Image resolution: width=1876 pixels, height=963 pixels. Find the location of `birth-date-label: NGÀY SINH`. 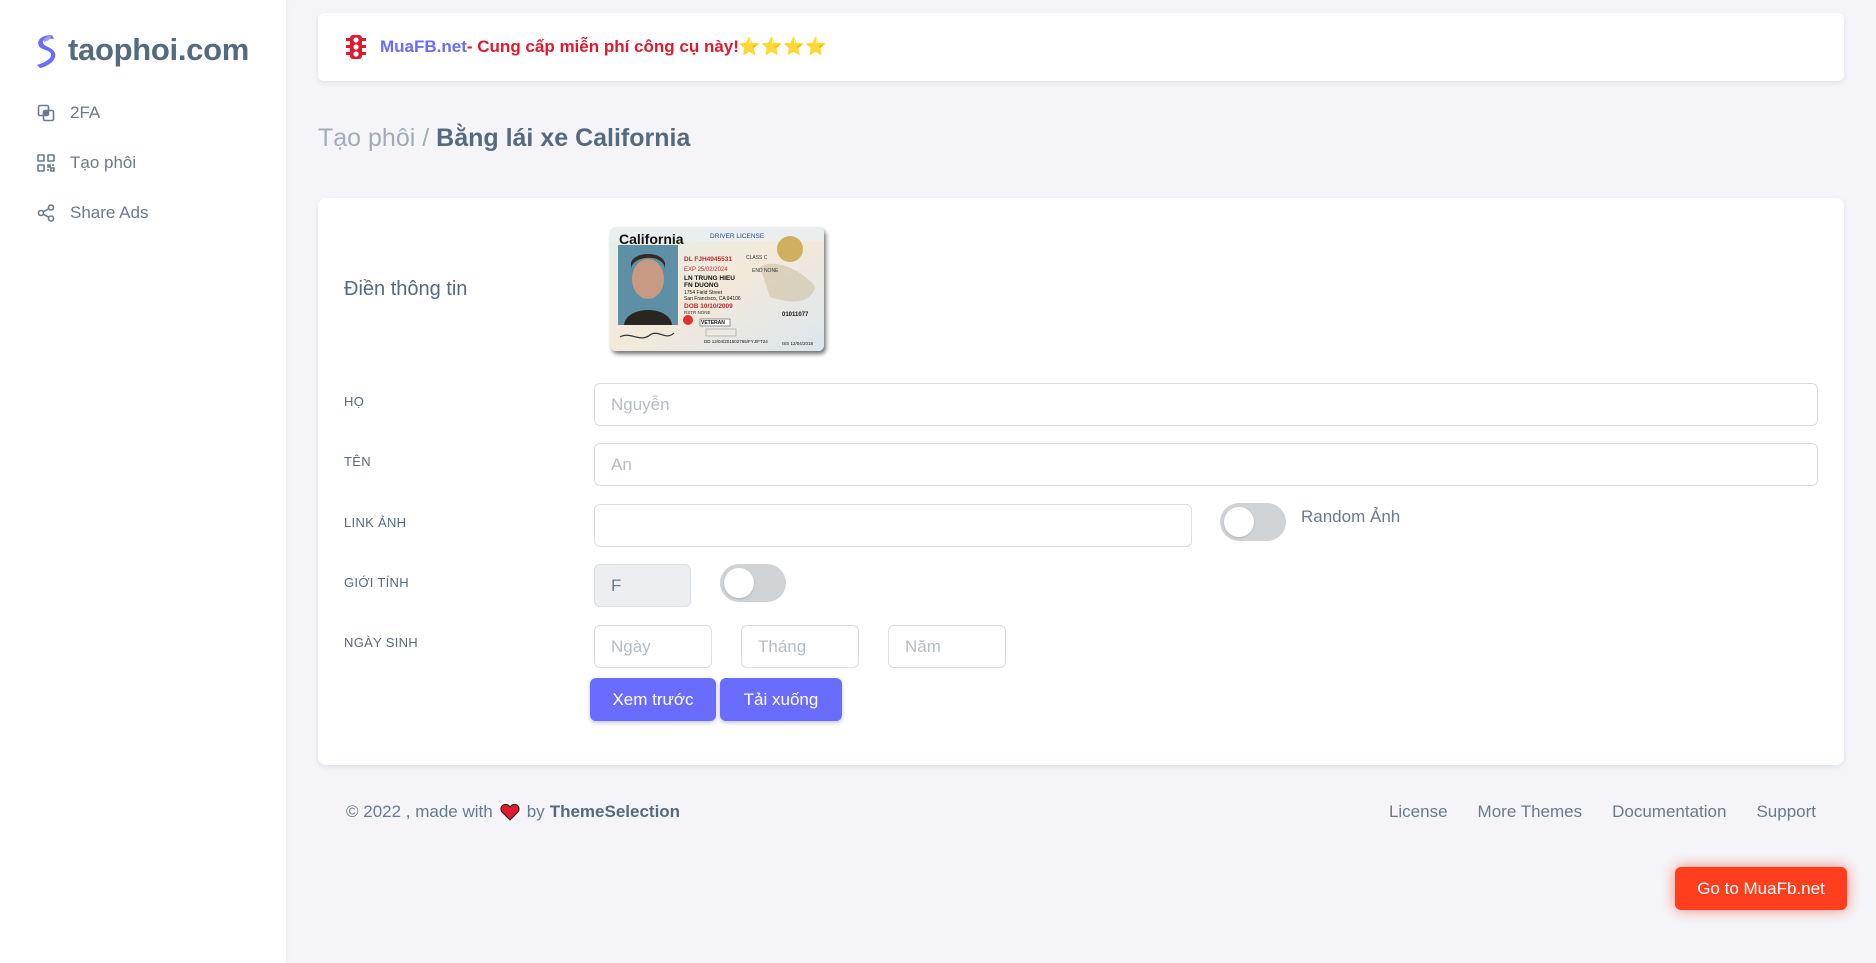

birth-date-label: NGÀY SINH is located at coordinates (381, 642).